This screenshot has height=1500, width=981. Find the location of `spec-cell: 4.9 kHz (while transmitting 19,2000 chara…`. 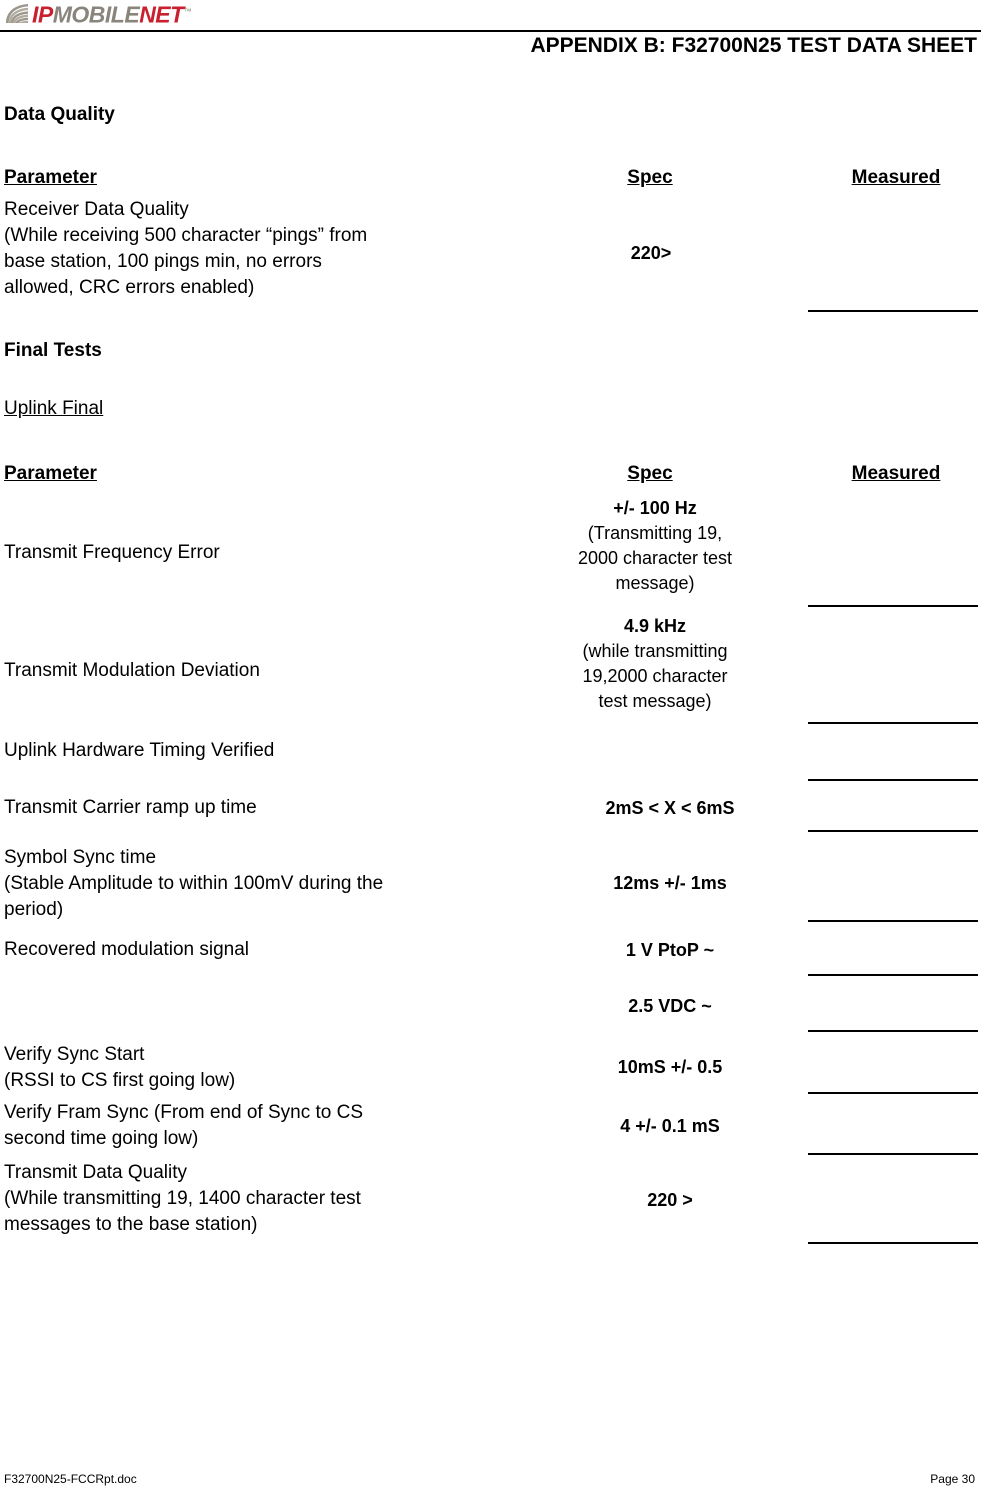

spec-cell: 4.9 kHz (while transmitting 19,2000 chara… is located at coordinates (655, 664).